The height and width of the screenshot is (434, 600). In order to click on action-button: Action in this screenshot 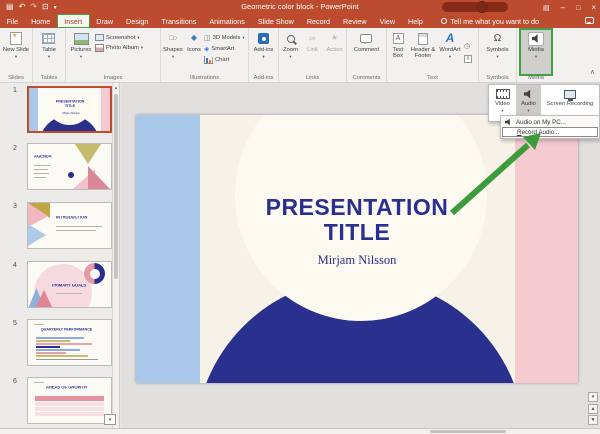, I will do `click(335, 52)`.